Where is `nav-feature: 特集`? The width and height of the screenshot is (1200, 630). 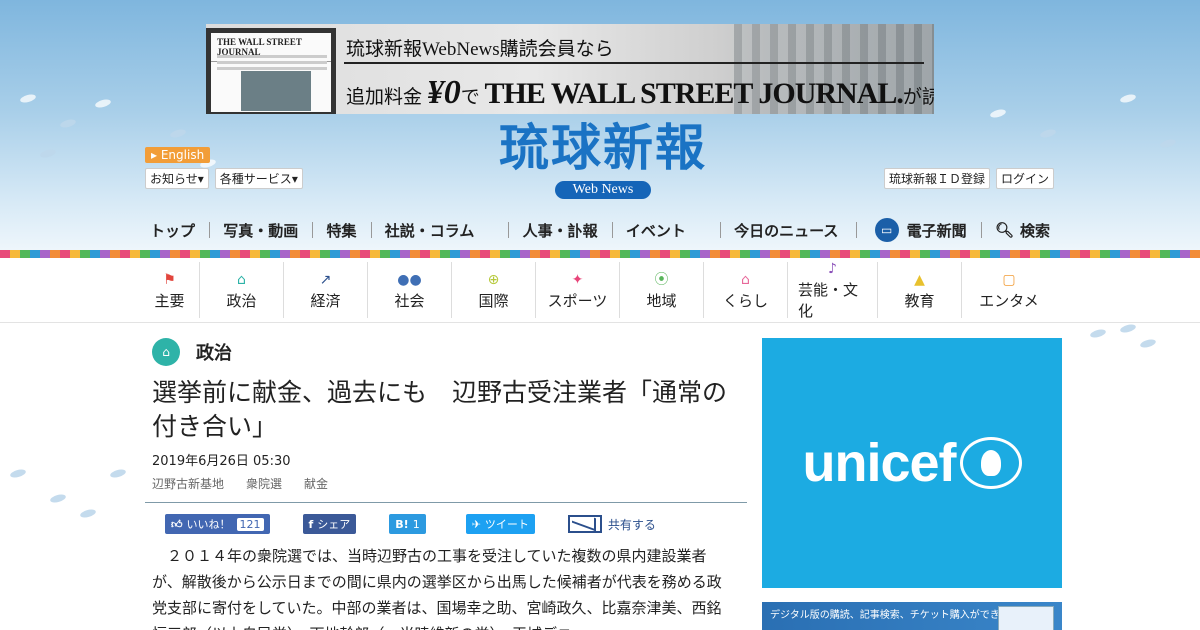
nav-feature: 特集 is located at coordinates (342, 230).